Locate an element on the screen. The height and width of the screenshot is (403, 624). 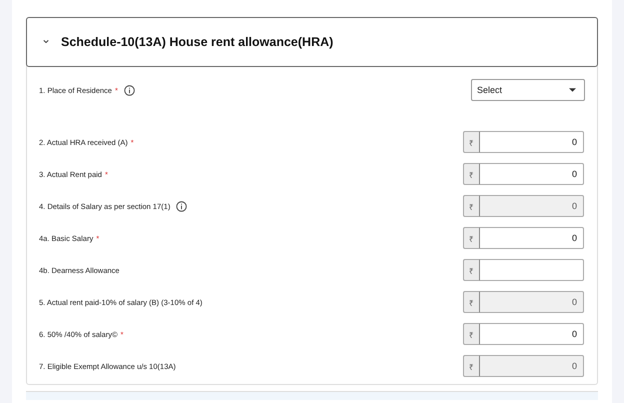
section-header: ⌄ Schedule-10(13A) House rent allowance(HRA) is located at coordinates (312, 42).